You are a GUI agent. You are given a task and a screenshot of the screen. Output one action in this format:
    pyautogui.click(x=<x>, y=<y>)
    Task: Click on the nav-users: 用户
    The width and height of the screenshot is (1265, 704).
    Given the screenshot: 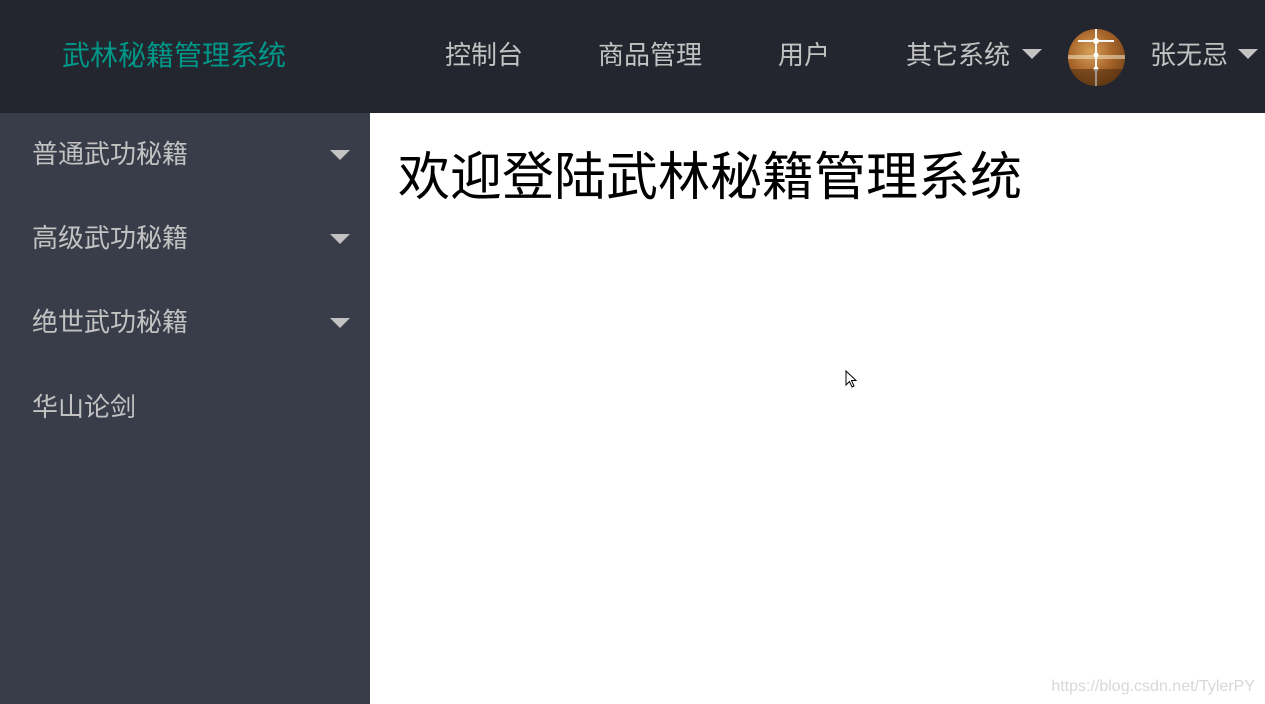 What is the action you would take?
    pyautogui.click(x=804, y=56)
    